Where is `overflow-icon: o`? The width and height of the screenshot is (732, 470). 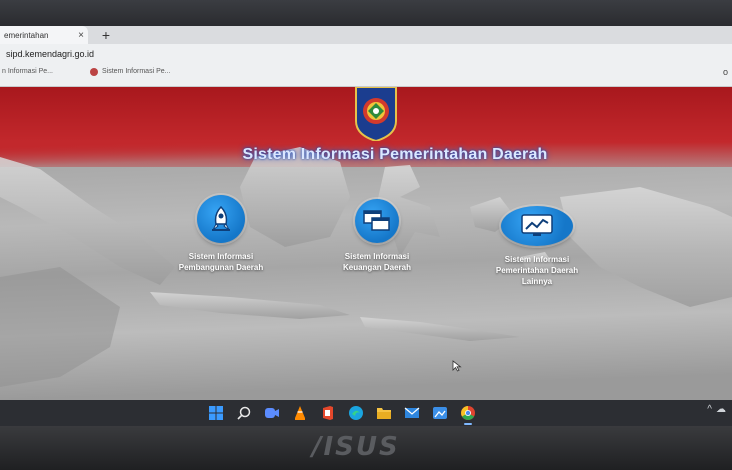 overflow-icon: o is located at coordinates (725, 72).